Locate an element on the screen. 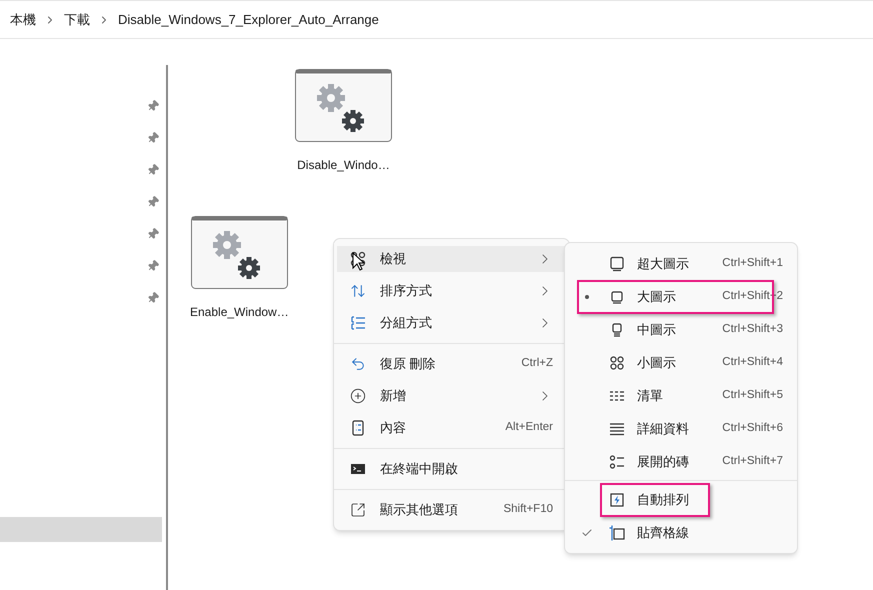  menu-label: 詳細資料 is located at coordinates (663, 429).